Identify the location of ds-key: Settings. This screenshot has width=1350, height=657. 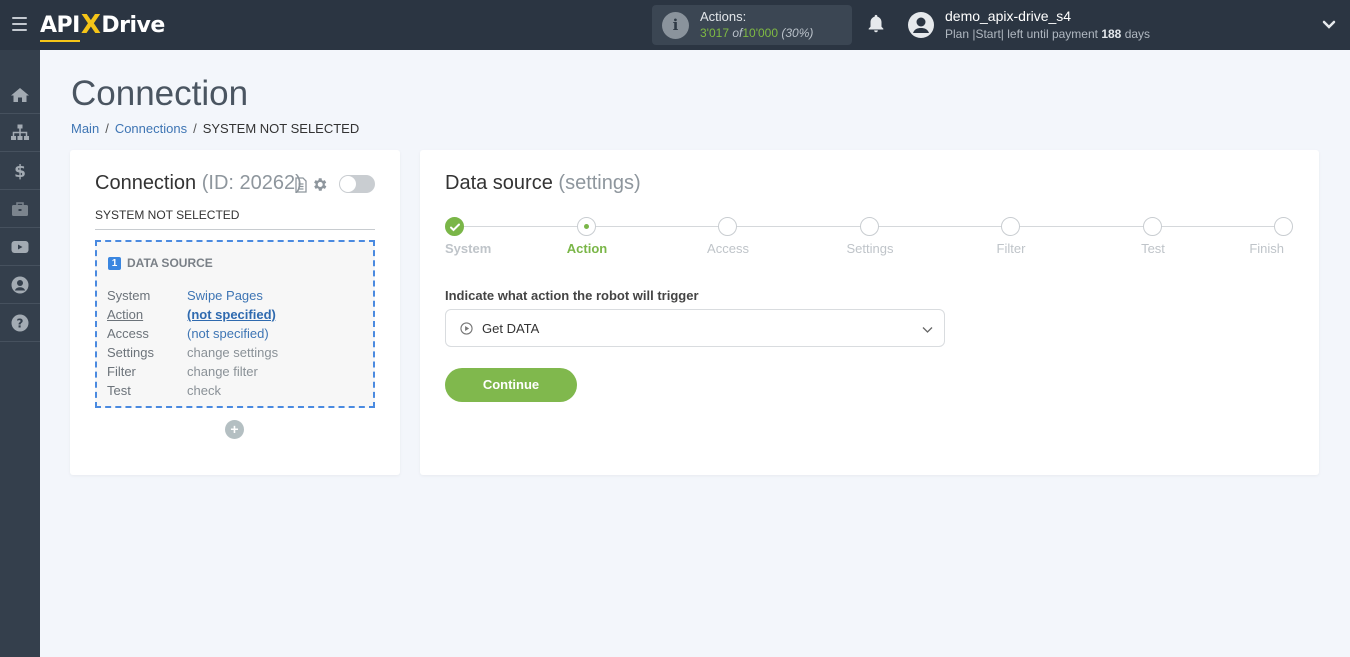
(130, 352).